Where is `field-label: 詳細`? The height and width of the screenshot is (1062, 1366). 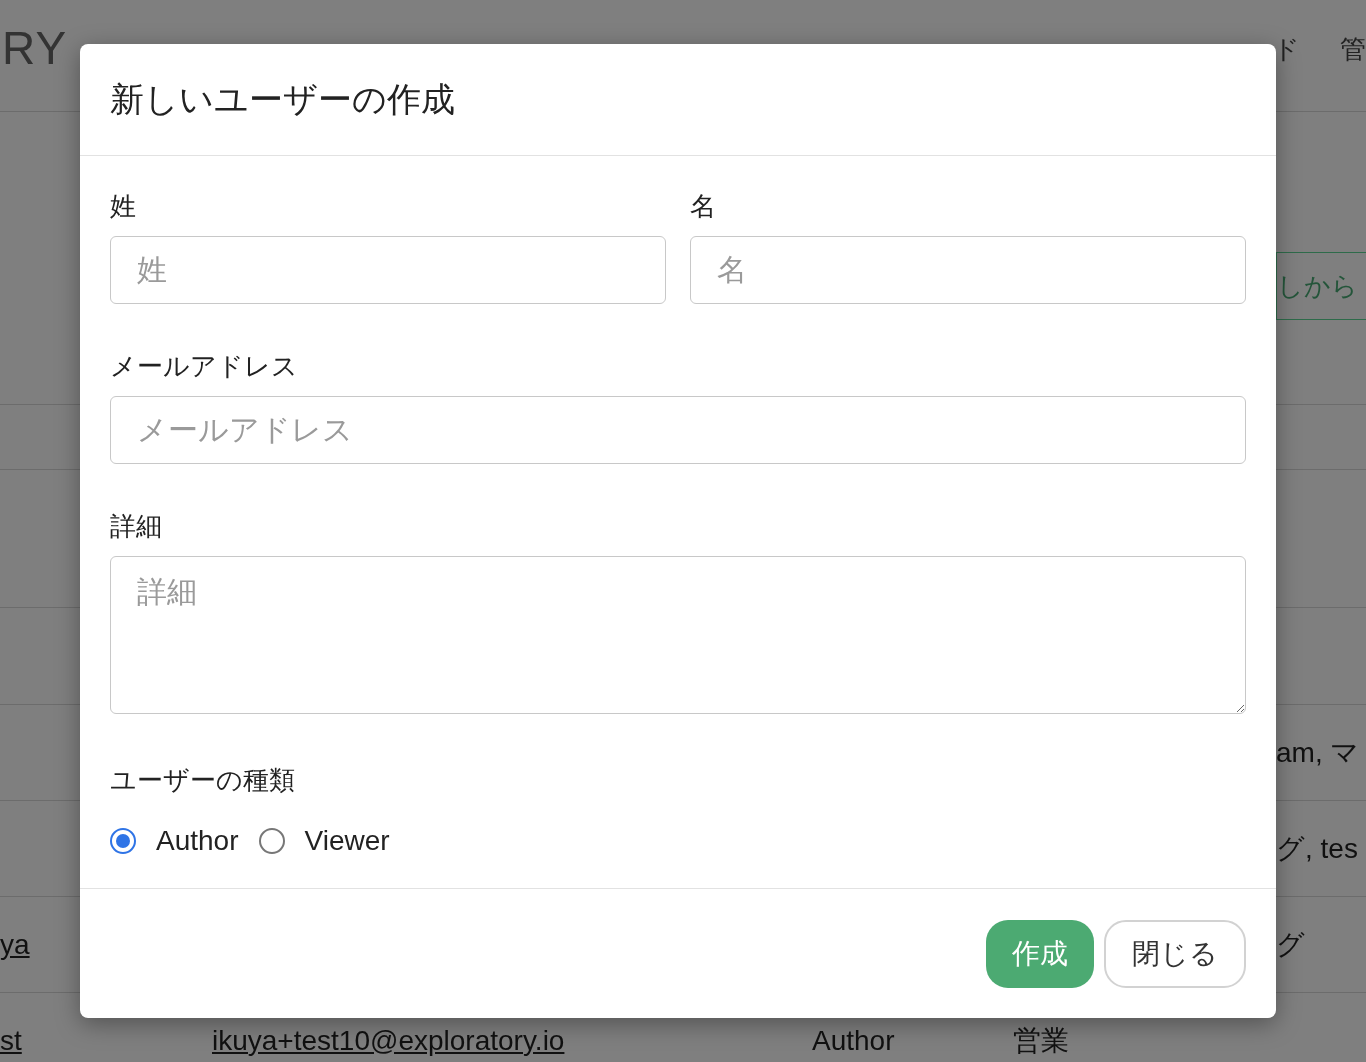 field-label: 詳細 is located at coordinates (136, 526).